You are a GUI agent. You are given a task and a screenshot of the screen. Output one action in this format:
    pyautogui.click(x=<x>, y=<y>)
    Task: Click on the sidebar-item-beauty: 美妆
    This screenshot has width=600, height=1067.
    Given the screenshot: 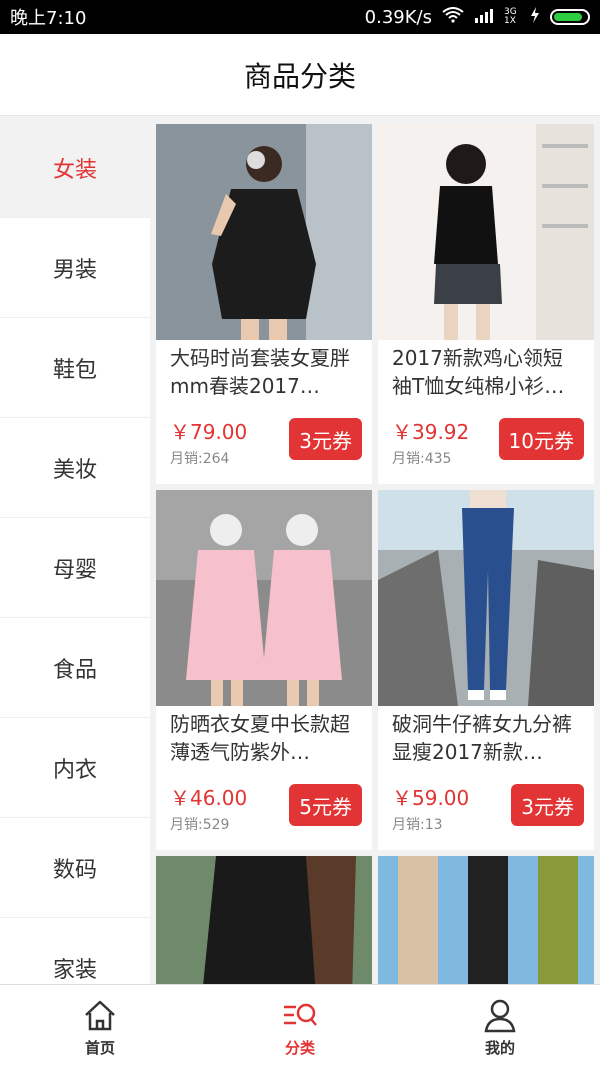 What is the action you would take?
    pyautogui.click(x=75, y=468)
    